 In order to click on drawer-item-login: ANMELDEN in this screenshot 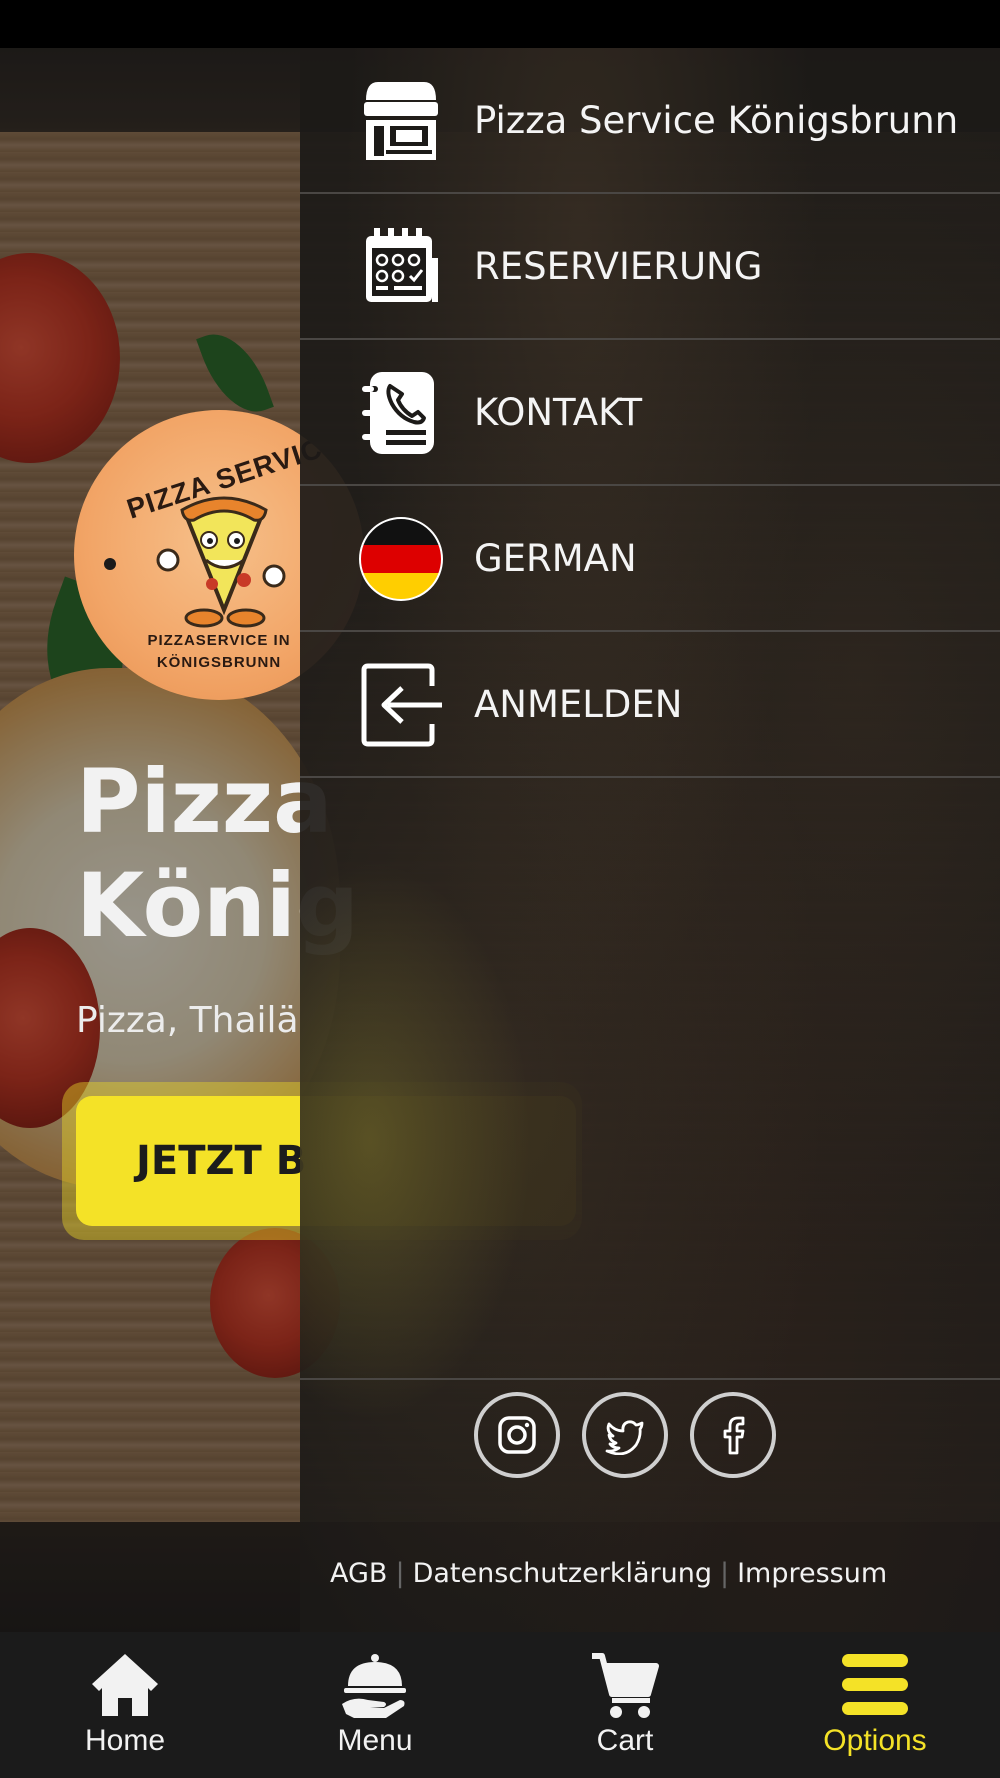, I will do `click(650, 705)`.